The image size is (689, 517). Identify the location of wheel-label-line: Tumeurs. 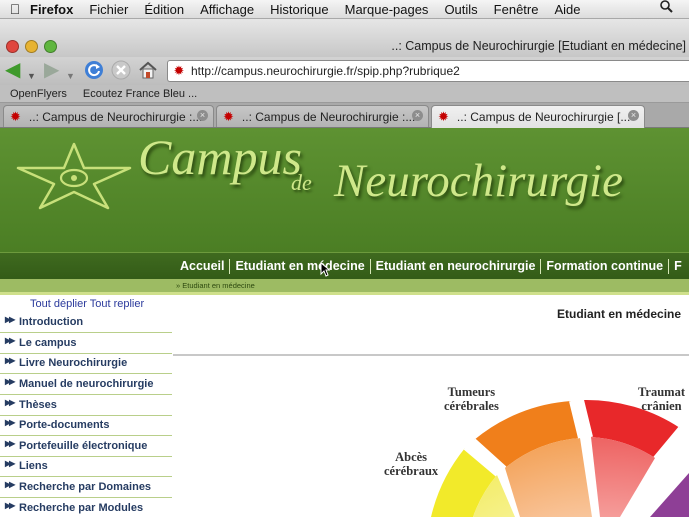
(471, 392).